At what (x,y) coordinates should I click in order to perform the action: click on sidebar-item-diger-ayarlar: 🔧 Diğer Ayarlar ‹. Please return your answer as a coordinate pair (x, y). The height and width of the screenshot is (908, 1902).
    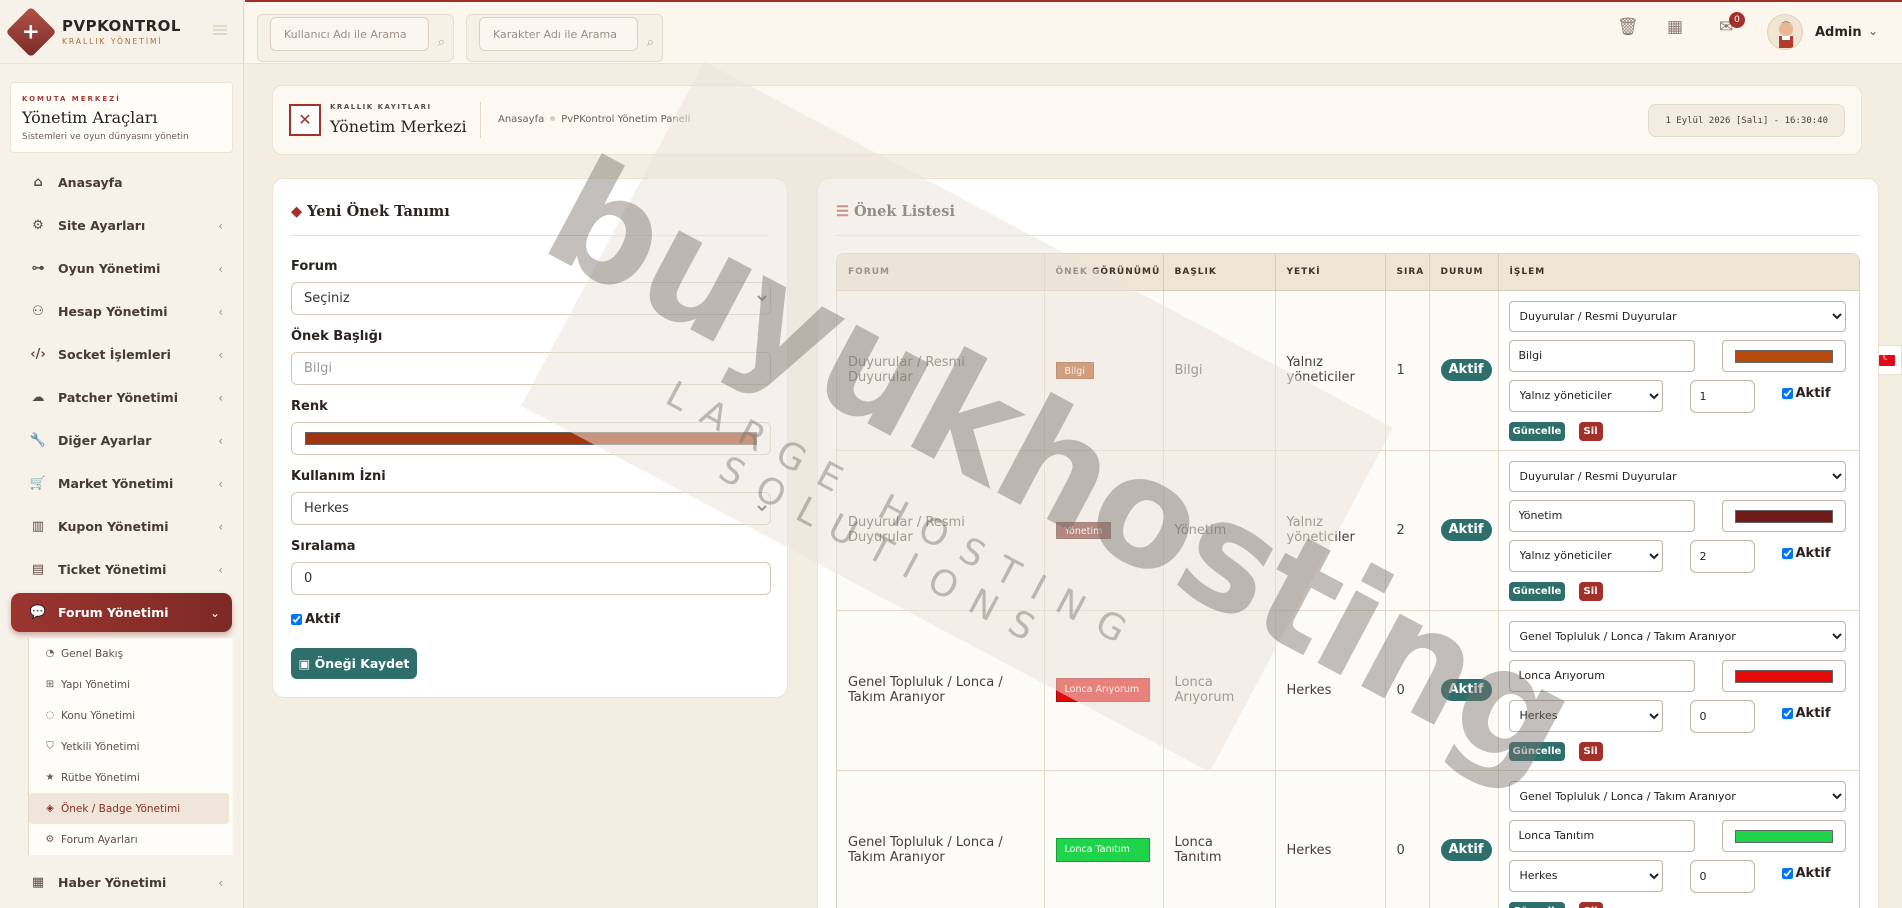
    Looking at the image, I should click on (121, 440).